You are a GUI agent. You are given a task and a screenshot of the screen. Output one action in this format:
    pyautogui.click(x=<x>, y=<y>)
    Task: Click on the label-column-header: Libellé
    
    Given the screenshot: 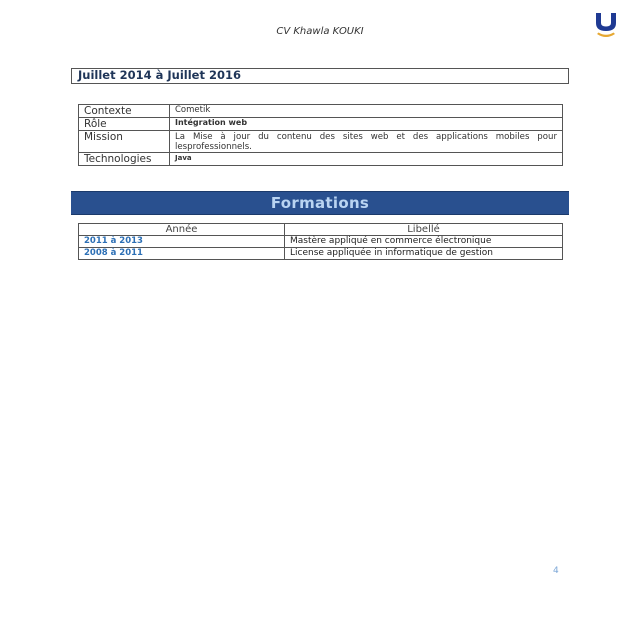 What is the action you would take?
    pyautogui.click(x=423, y=229)
    